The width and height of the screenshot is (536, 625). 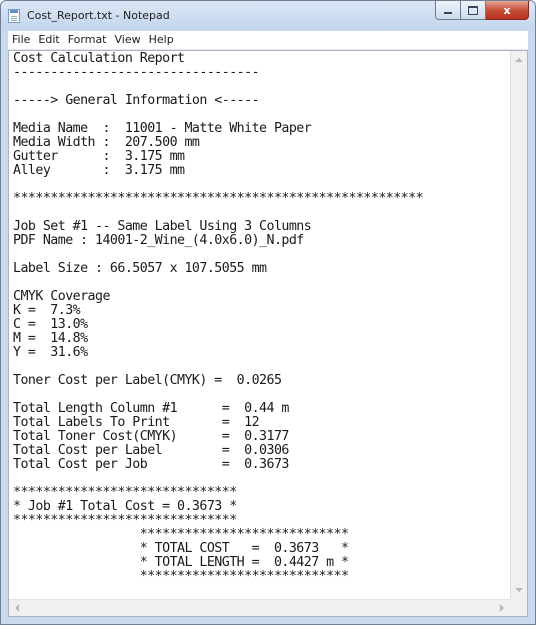 I want to click on close-button: x, so click(x=507, y=10).